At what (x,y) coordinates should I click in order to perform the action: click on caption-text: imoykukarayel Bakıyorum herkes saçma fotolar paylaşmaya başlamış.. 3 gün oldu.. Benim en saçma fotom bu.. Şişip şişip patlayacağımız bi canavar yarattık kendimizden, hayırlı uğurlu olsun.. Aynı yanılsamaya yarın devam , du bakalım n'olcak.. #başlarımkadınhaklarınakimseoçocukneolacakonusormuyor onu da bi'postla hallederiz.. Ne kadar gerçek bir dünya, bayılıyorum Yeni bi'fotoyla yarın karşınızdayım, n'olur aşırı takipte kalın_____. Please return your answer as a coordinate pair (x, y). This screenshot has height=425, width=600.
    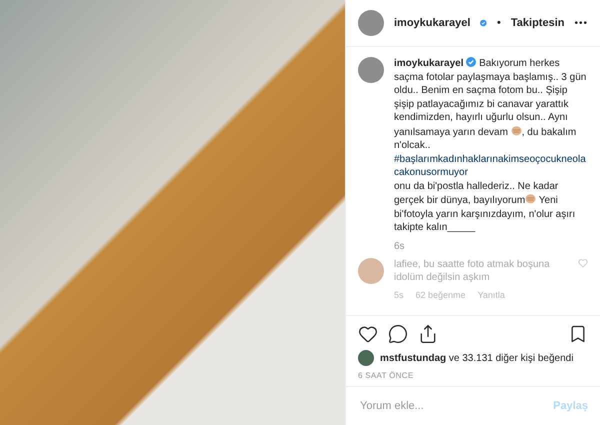
    Looking at the image, I should click on (491, 145).